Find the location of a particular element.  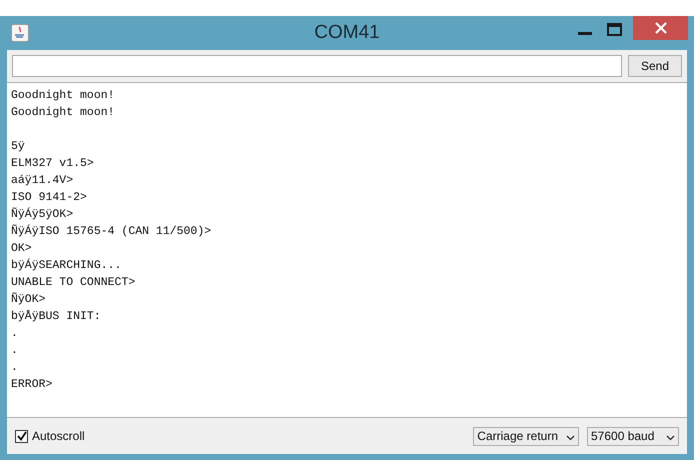

close-button is located at coordinates (660, 28).